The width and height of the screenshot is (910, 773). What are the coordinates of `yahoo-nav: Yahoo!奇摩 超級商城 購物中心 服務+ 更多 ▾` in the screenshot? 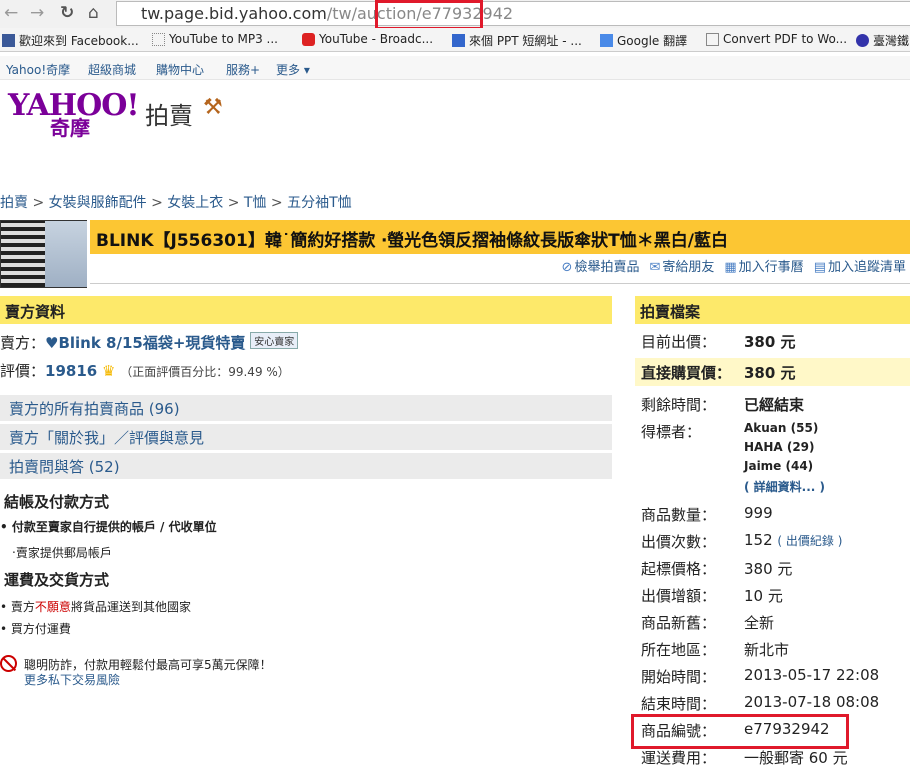 It's located at (455, 68).